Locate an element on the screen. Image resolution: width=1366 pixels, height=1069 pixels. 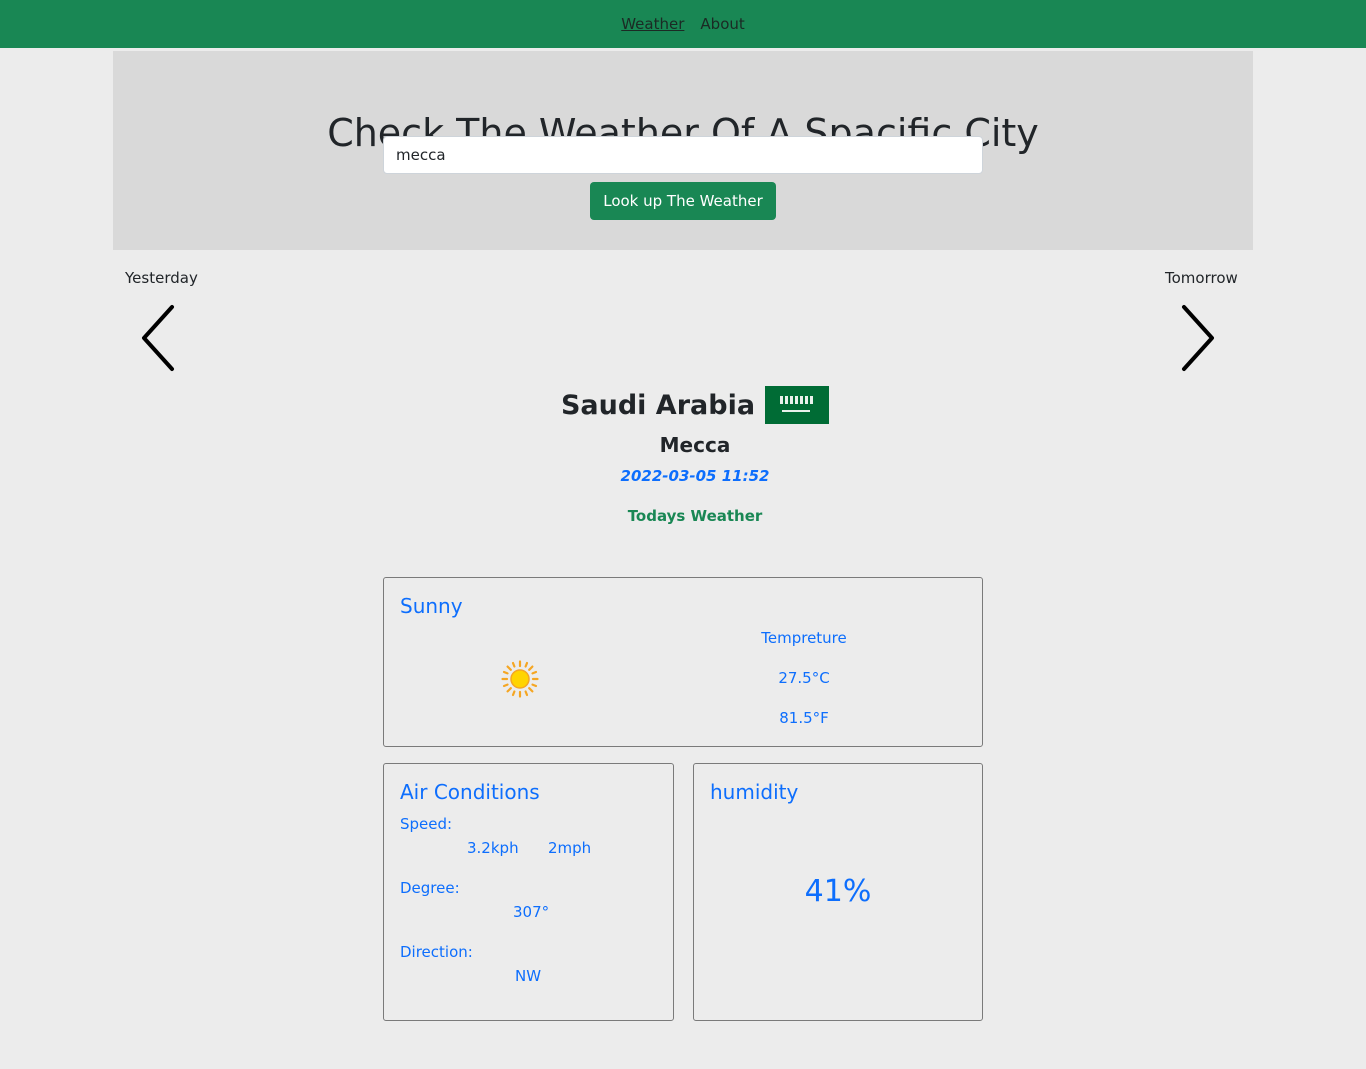
country-name: Saudi Arabia is located at coordinates (658, 405).